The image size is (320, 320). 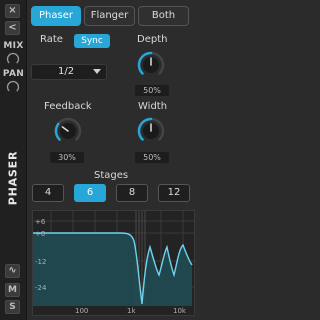 I want to click on x-tick-label: 100, so click(x=81, y=311).